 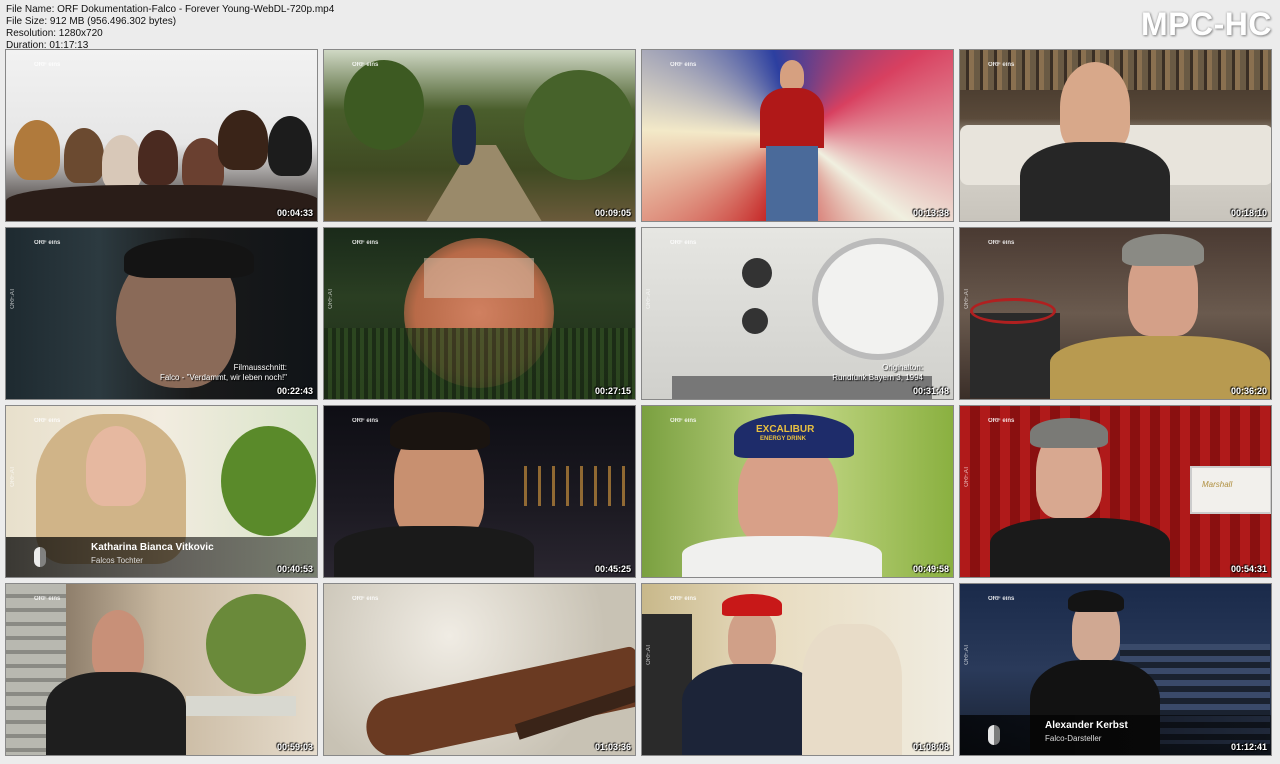 I want to click on timestamp: 01:12:41, so click(x=1248, y=747).